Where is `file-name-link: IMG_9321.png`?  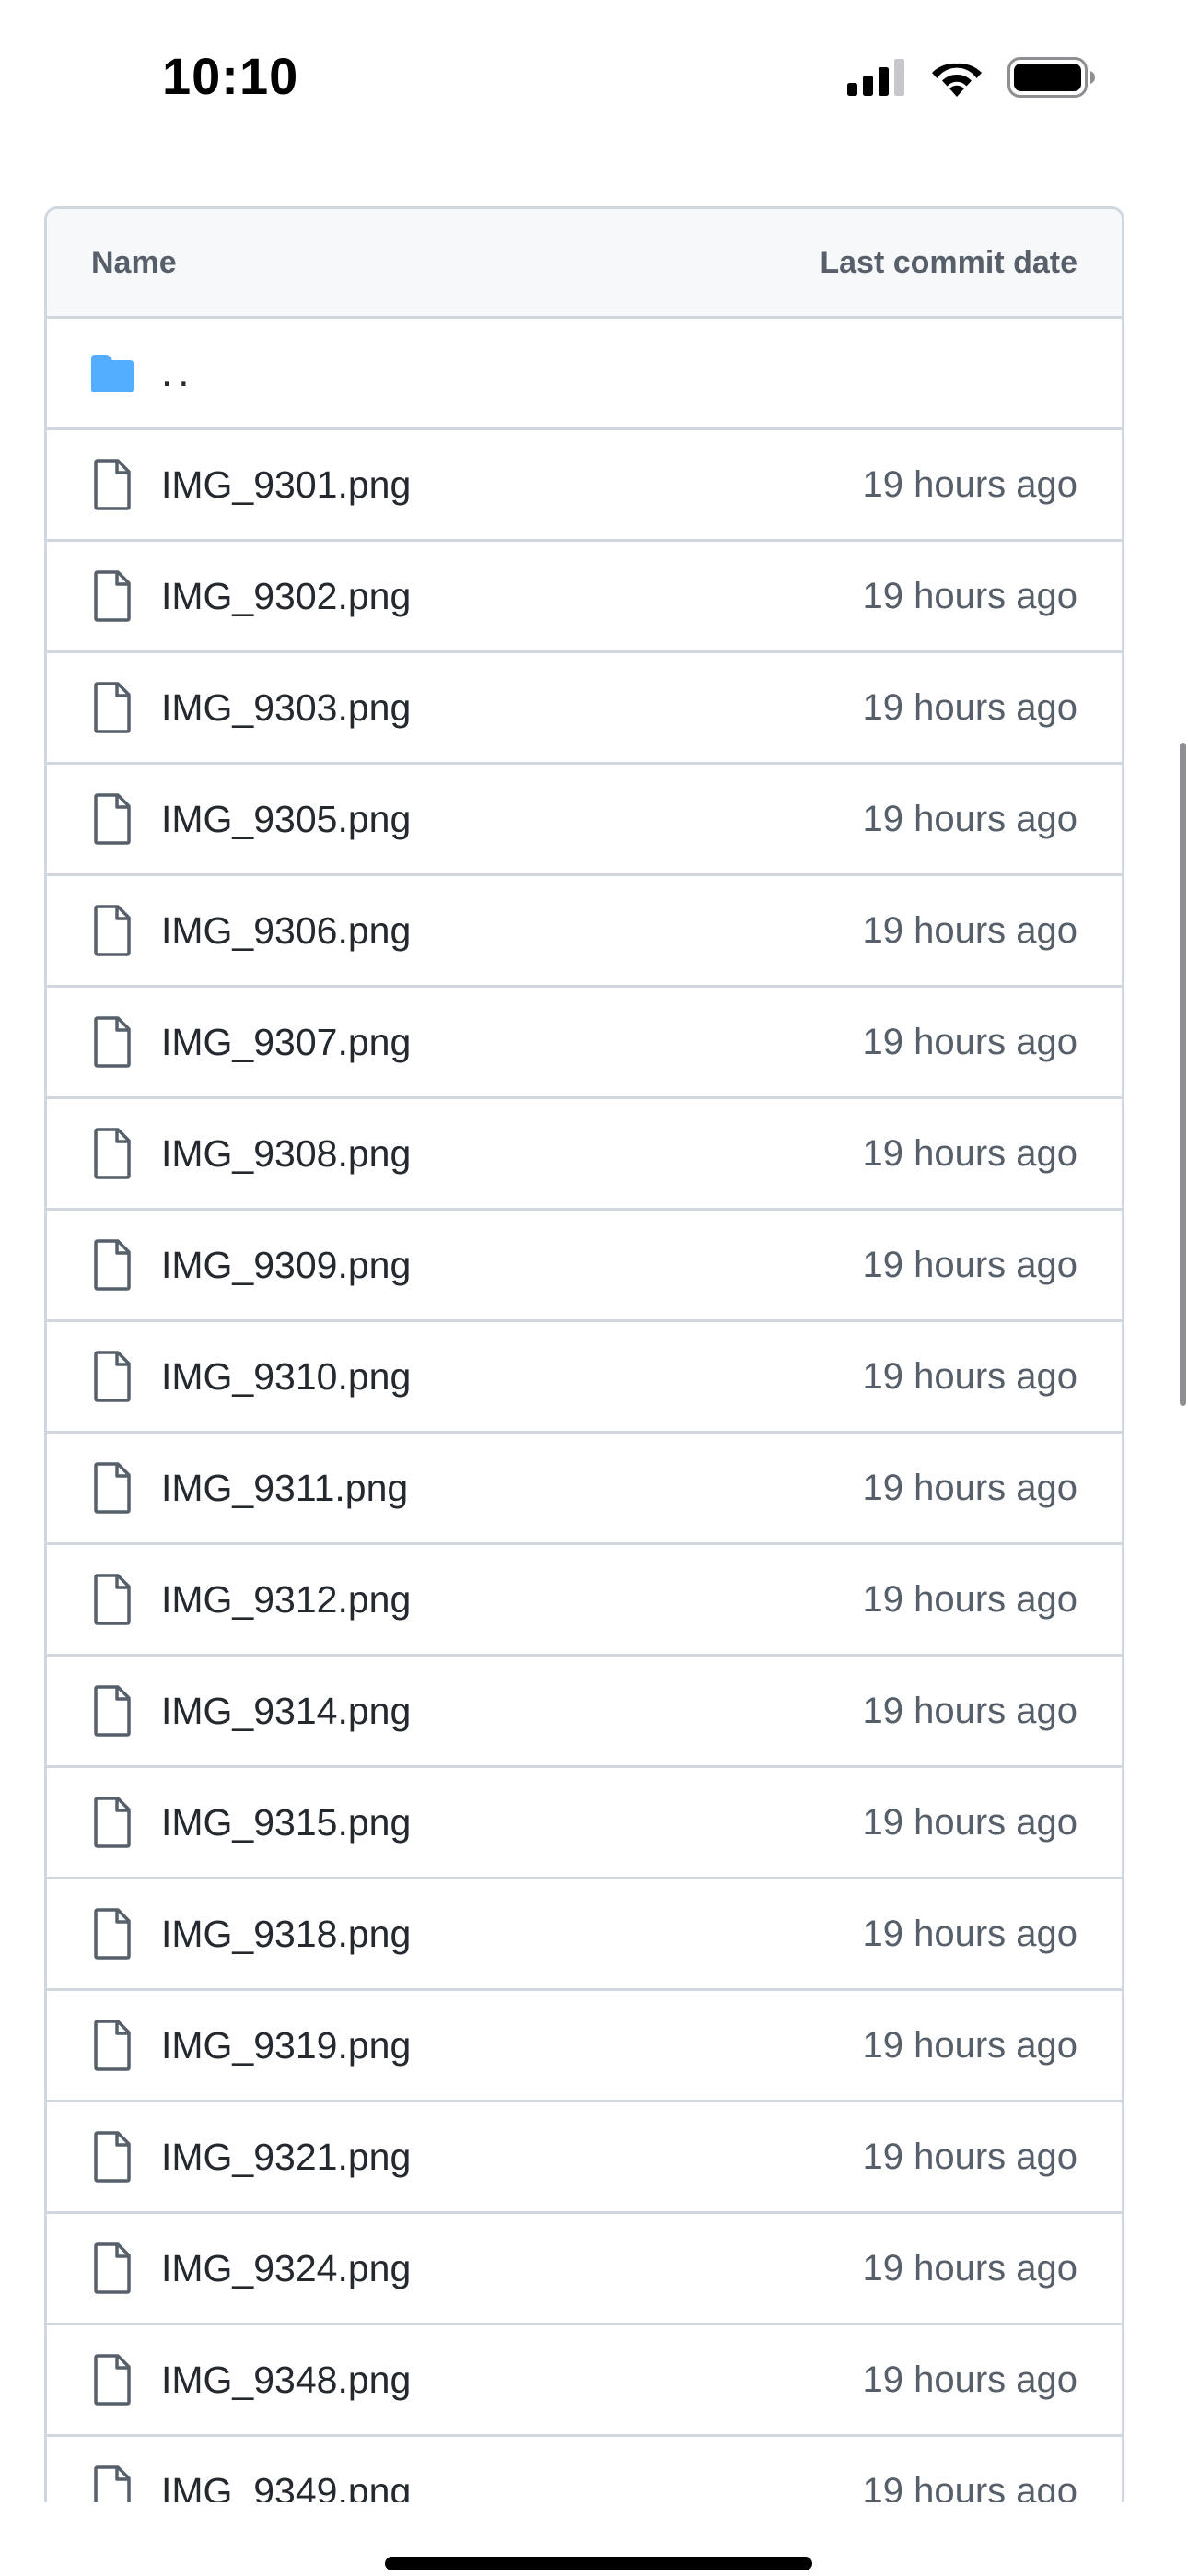
file-name-link: IMG_9321.png is located at coordinates (511, 2157).